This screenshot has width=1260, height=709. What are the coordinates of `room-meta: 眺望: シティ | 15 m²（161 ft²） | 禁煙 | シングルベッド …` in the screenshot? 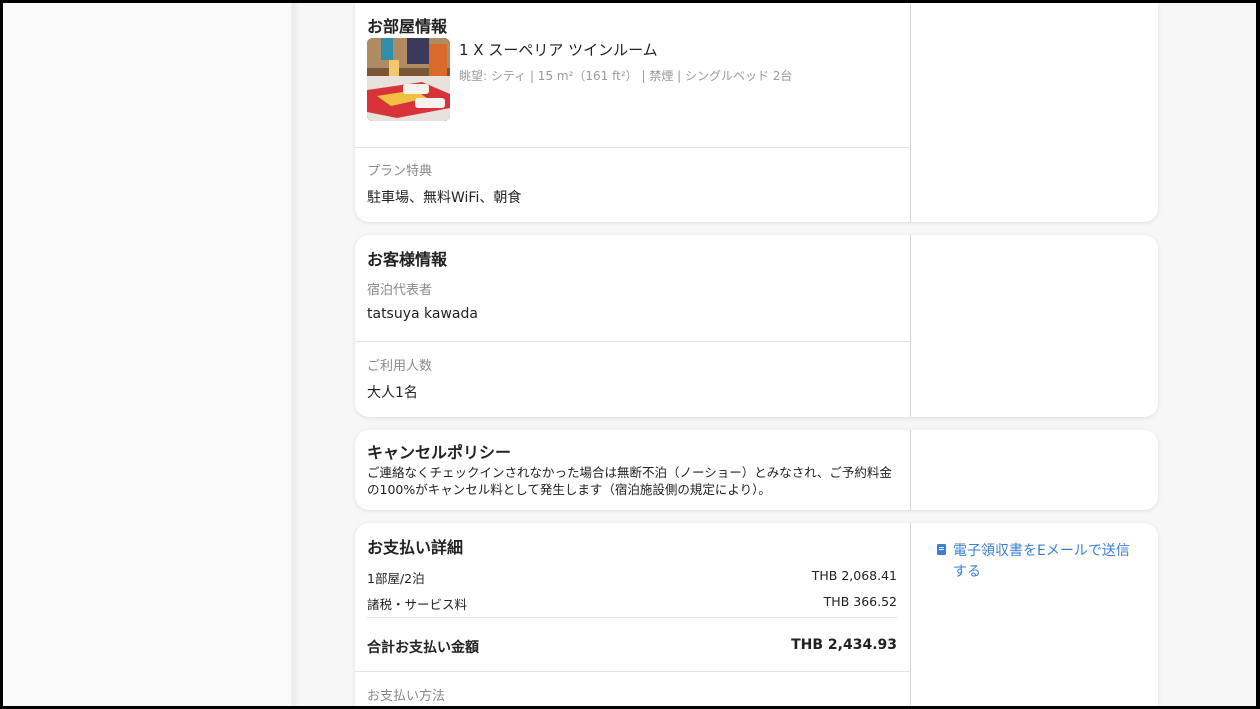 It's located at (626, 76).